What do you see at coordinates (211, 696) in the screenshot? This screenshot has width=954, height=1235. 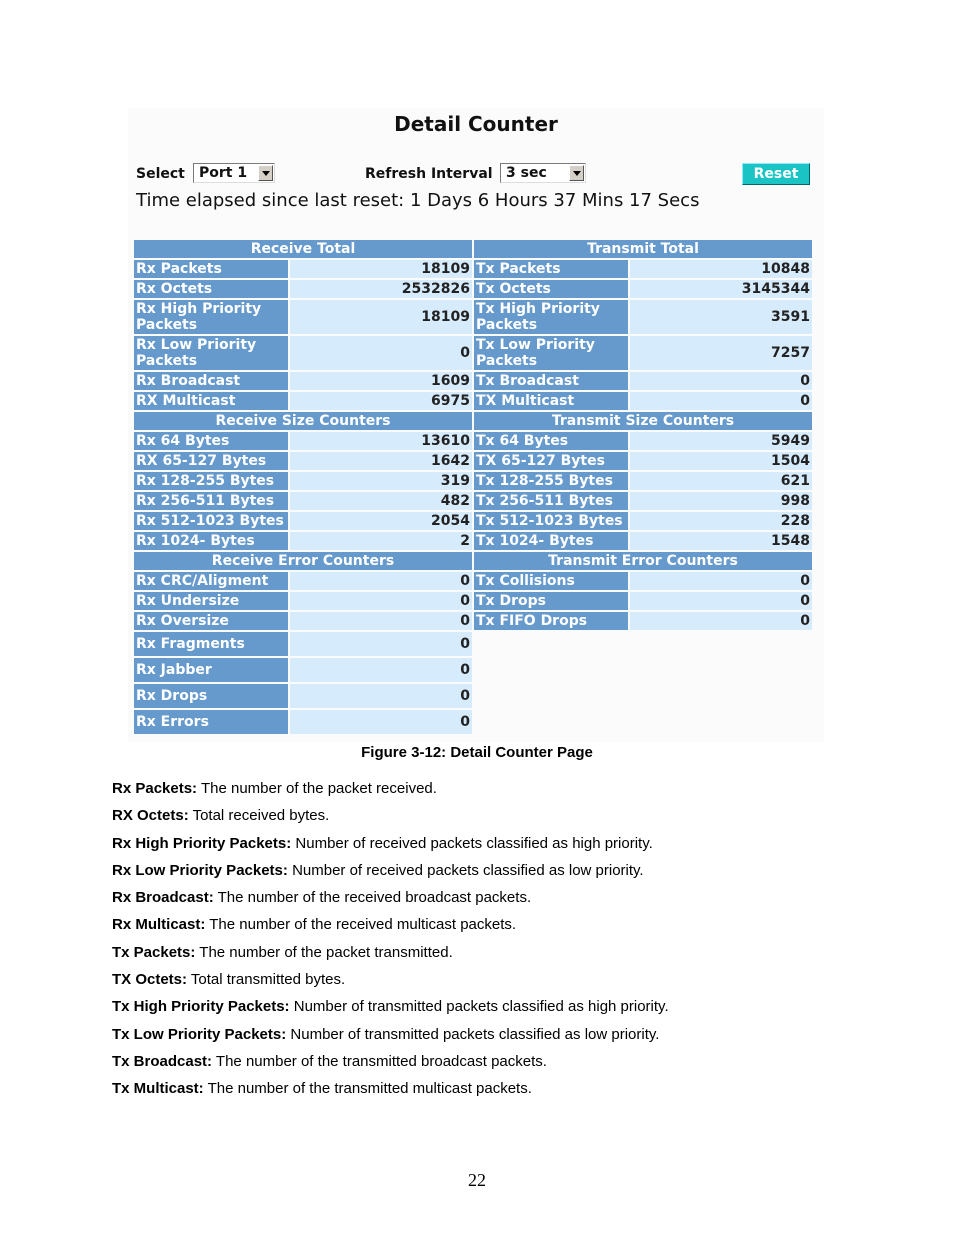 I see `rx-counter-label: Rx Drops` at bounding box center [211, 696].